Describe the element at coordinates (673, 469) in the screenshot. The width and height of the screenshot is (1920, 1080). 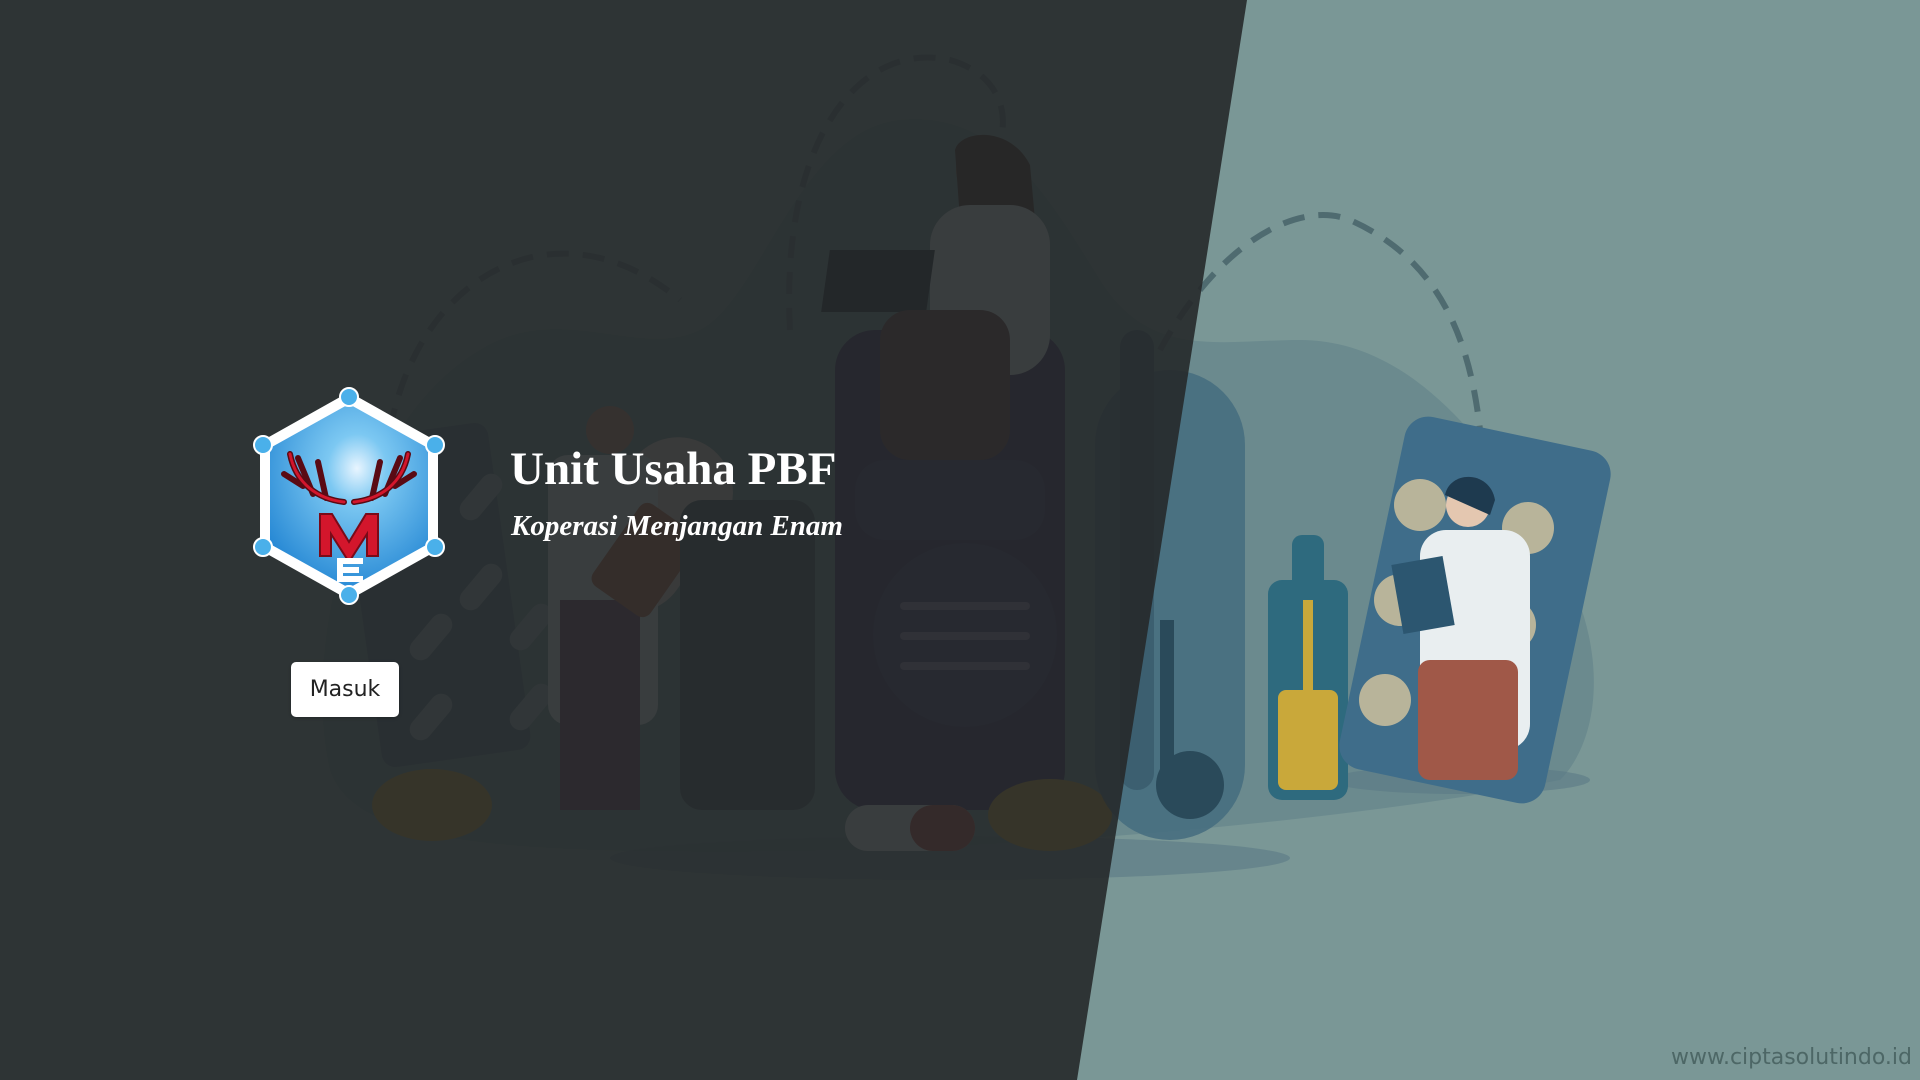
I see `page-title: Unit Usaha PBF` at that location.